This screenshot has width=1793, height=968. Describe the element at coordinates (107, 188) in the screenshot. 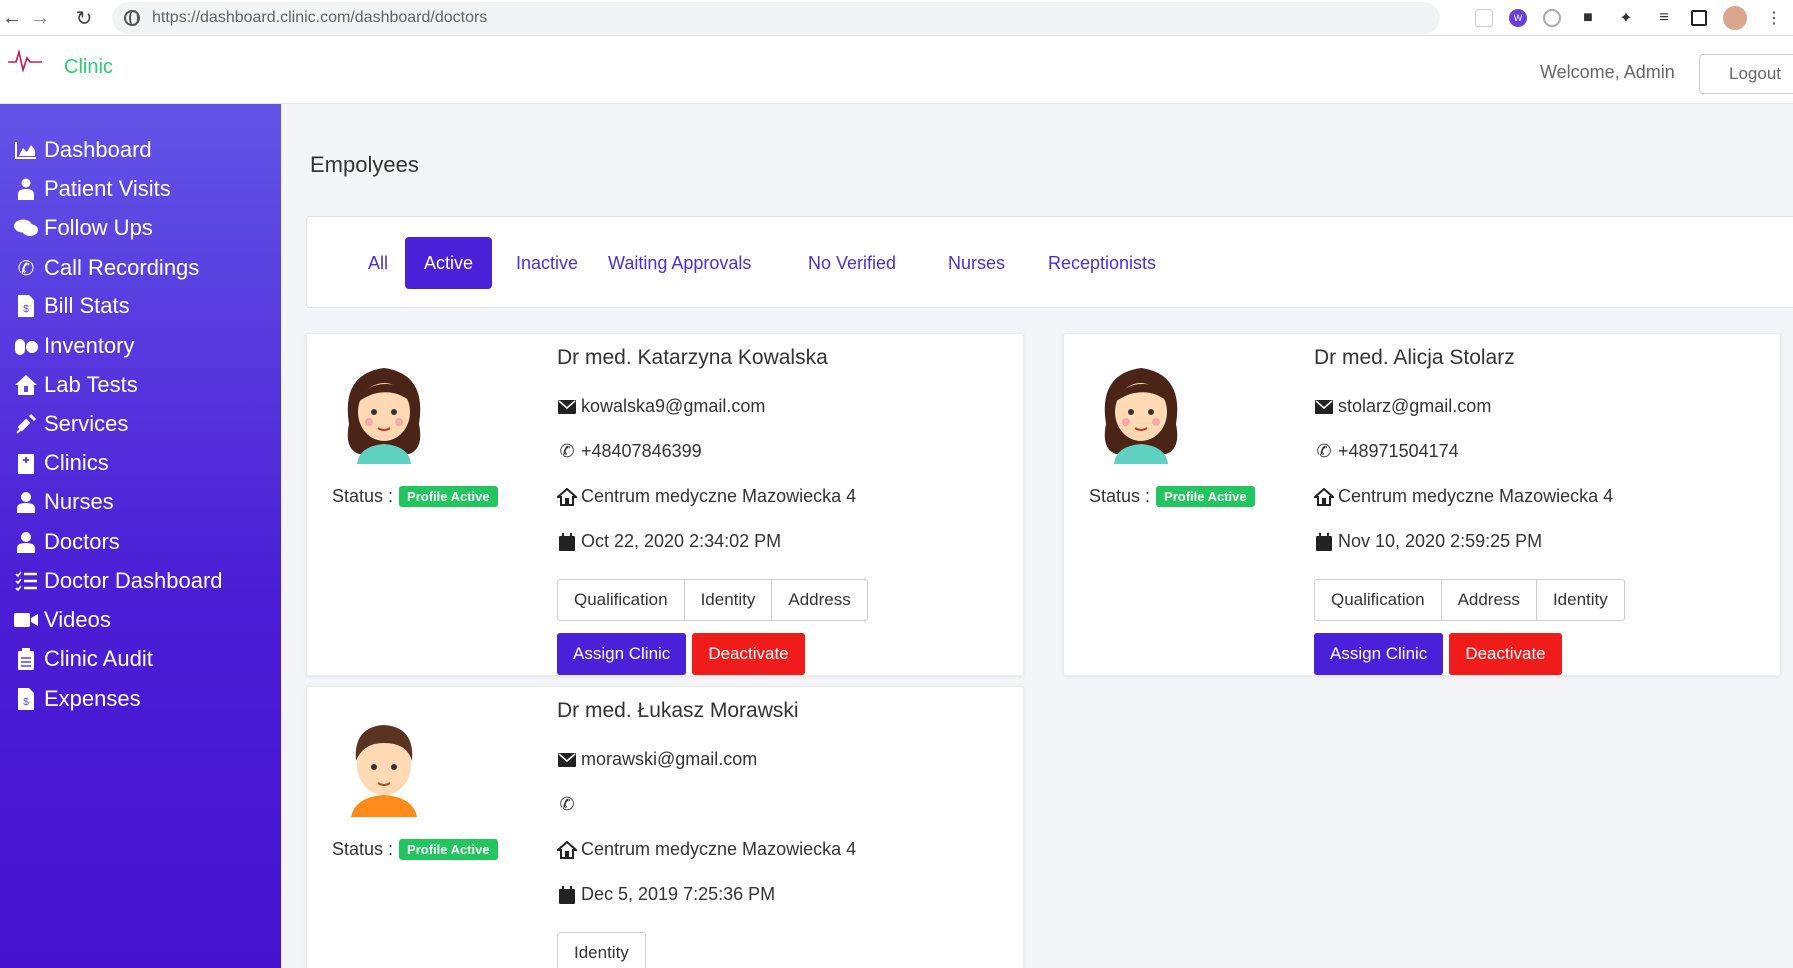

I see `sidebar-item-label: Patient Visits` at that location.